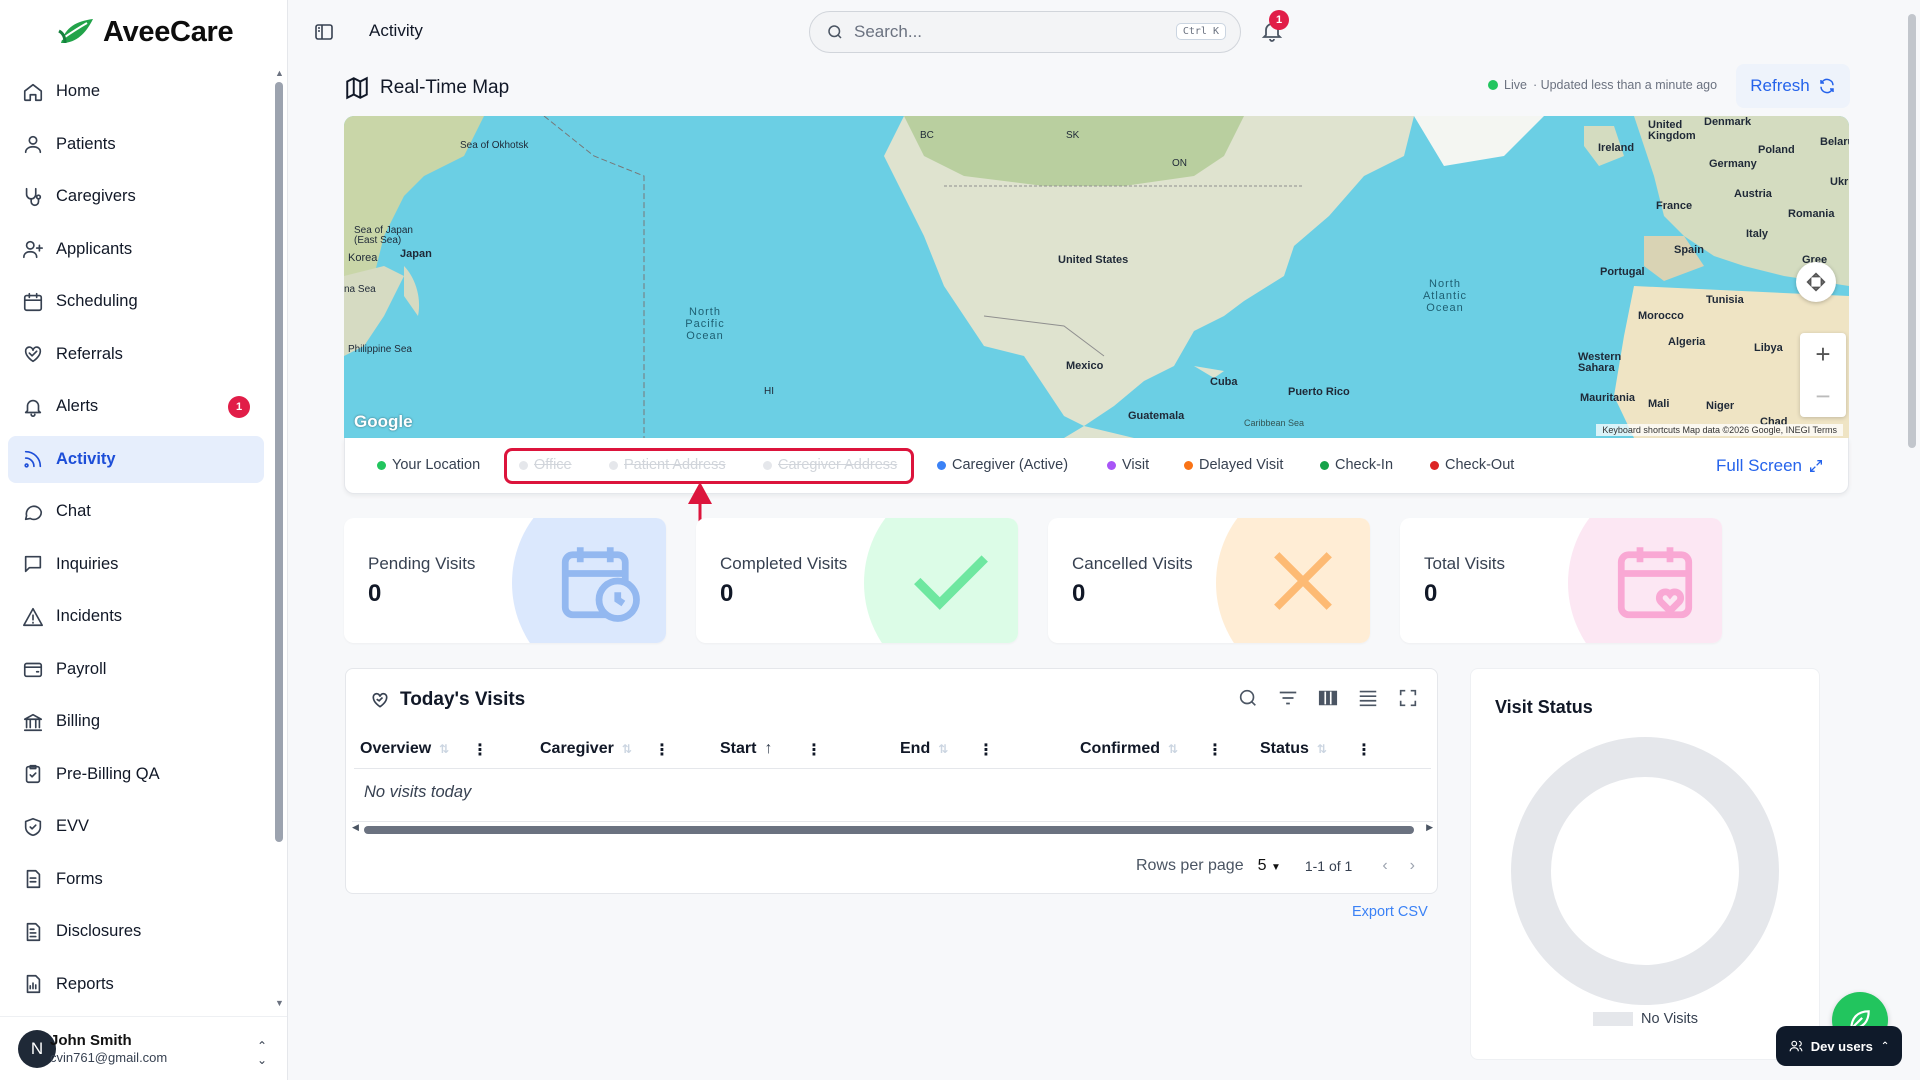 The width and height of the screenshot is (1920, 1080). I want to click on user-plus-icon, so click(33, 249).